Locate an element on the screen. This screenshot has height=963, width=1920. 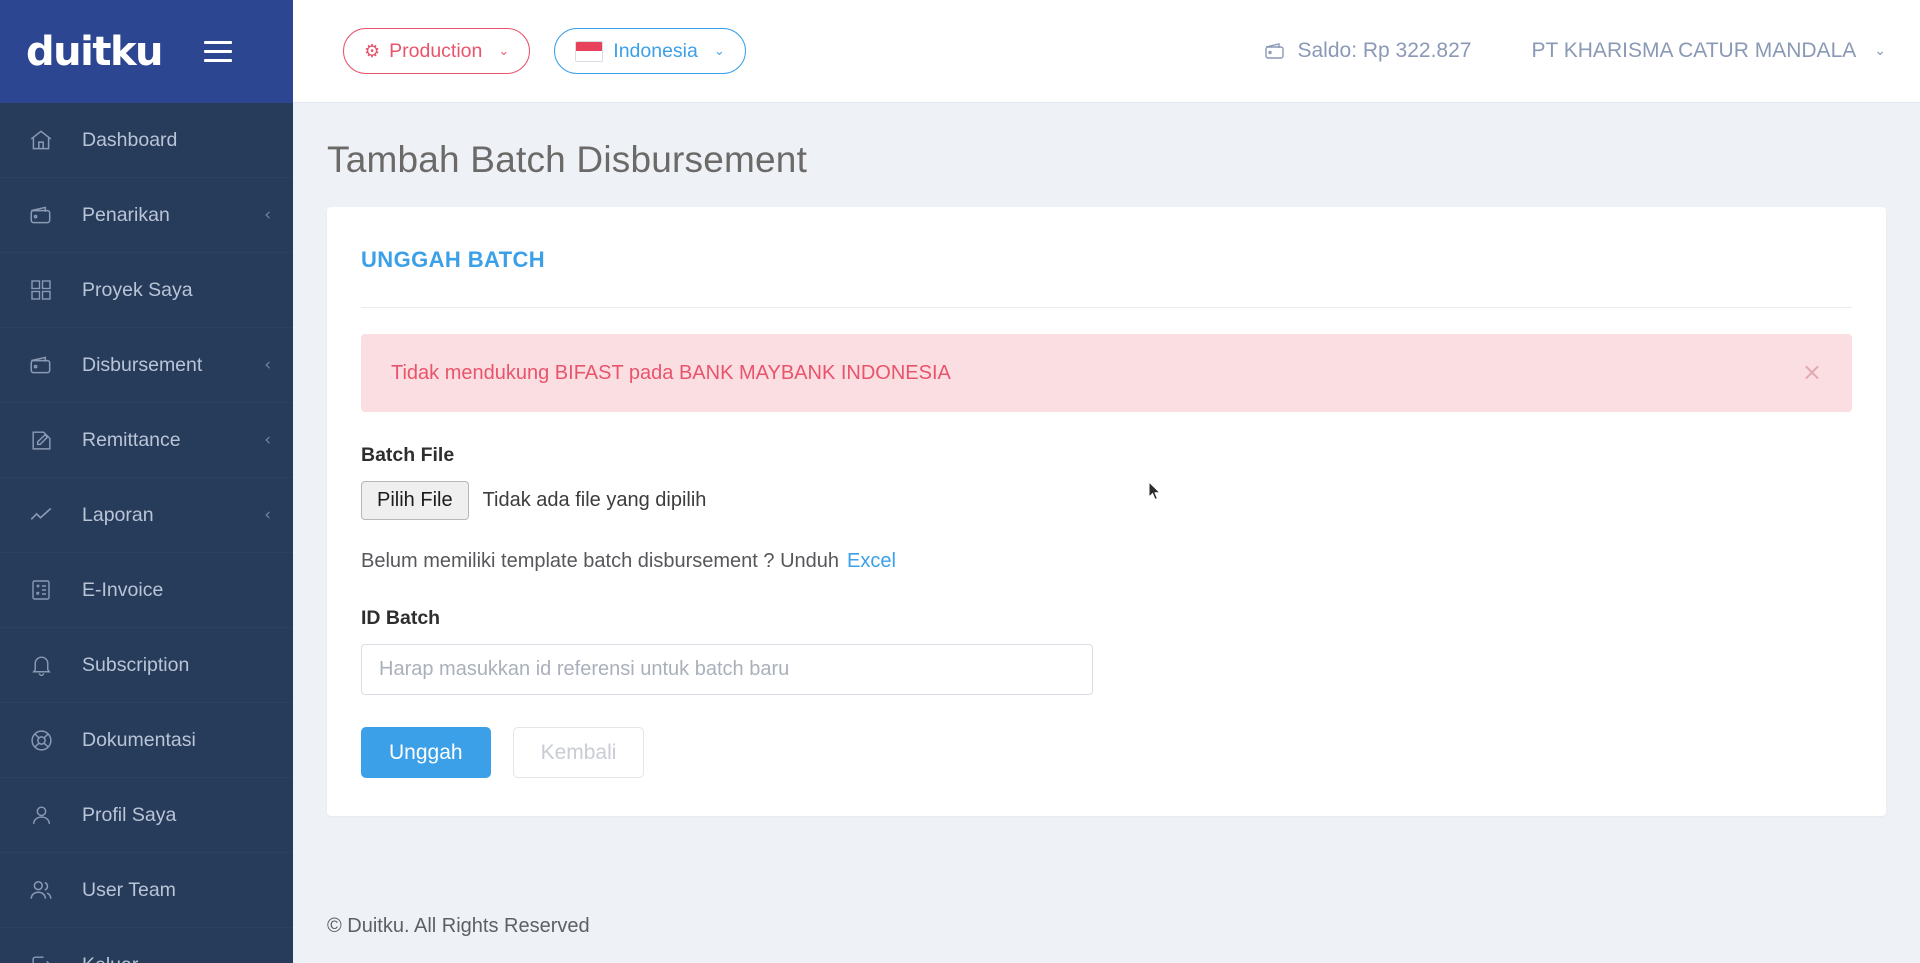
gear-icon: ⚙ is located at coordinates (372, 51).